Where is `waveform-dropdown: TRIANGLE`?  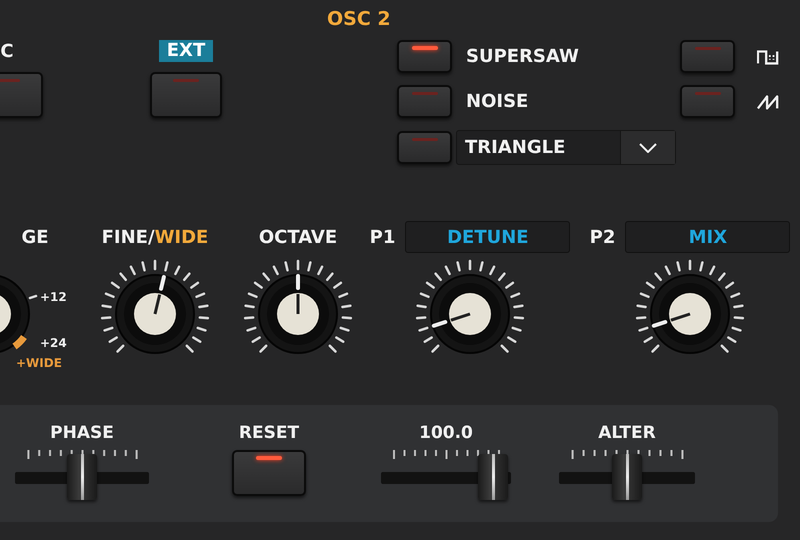 waveform-dropdown: TRIANGLE is located at coordinates (566, 147).